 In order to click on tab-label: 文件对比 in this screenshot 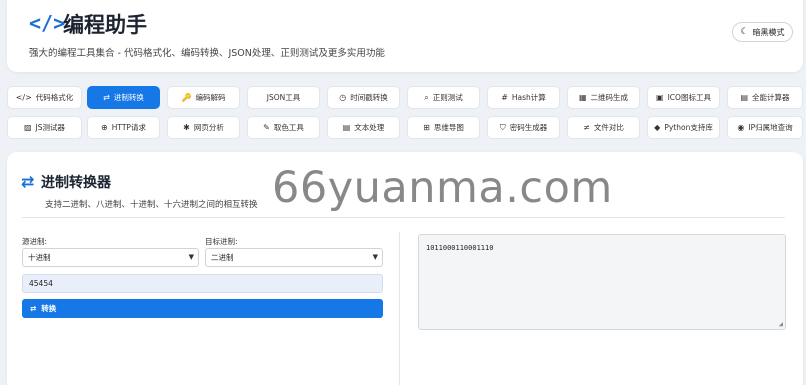, I will do `click(608, 127)`.